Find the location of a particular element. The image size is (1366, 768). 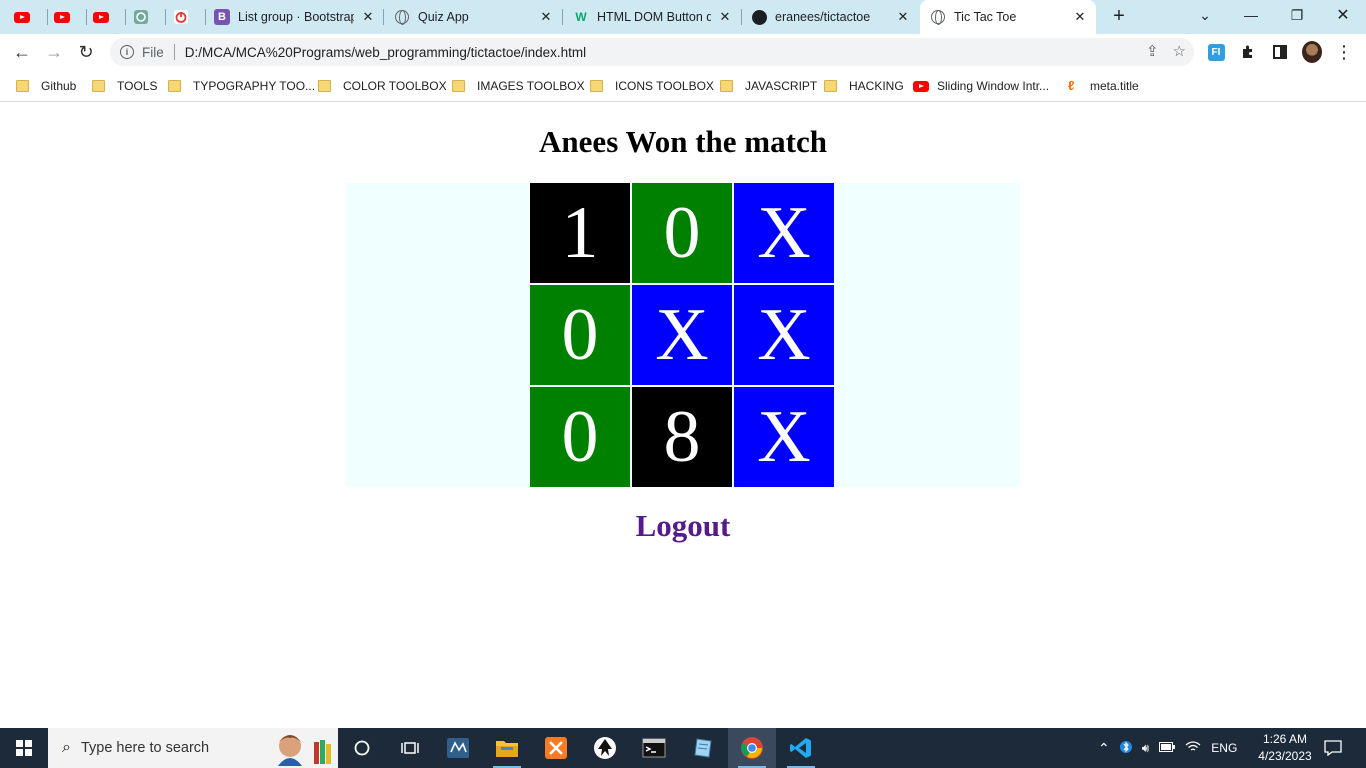

board-cell: 1 is located at coordinates (580, 233).